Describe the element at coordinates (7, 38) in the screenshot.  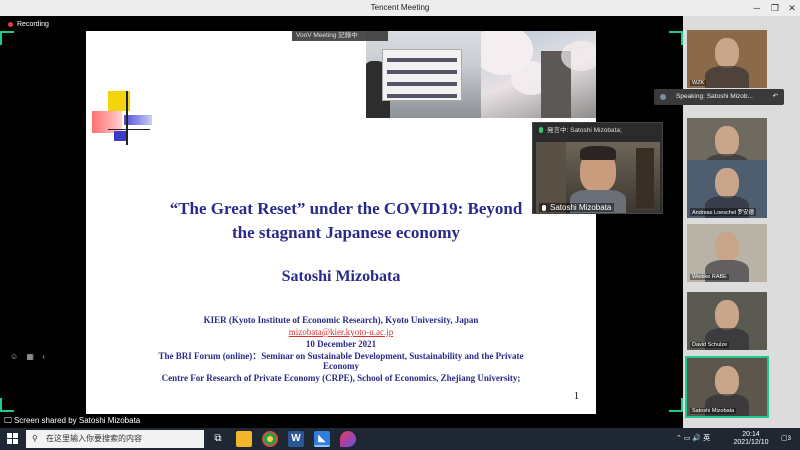
I see `frame-corner-tl` at that location.